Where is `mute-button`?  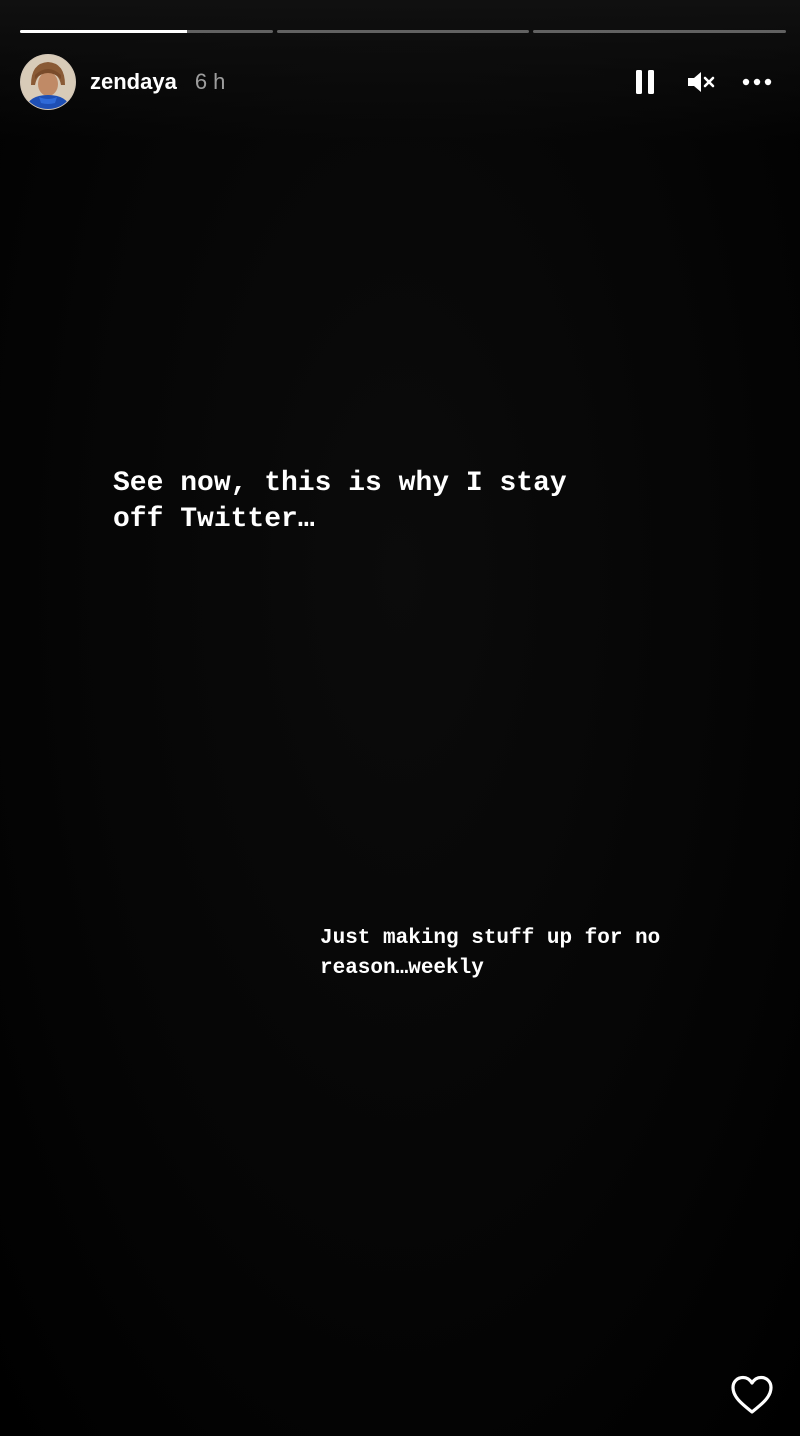
mute-button is located at coordinates (701, 82).